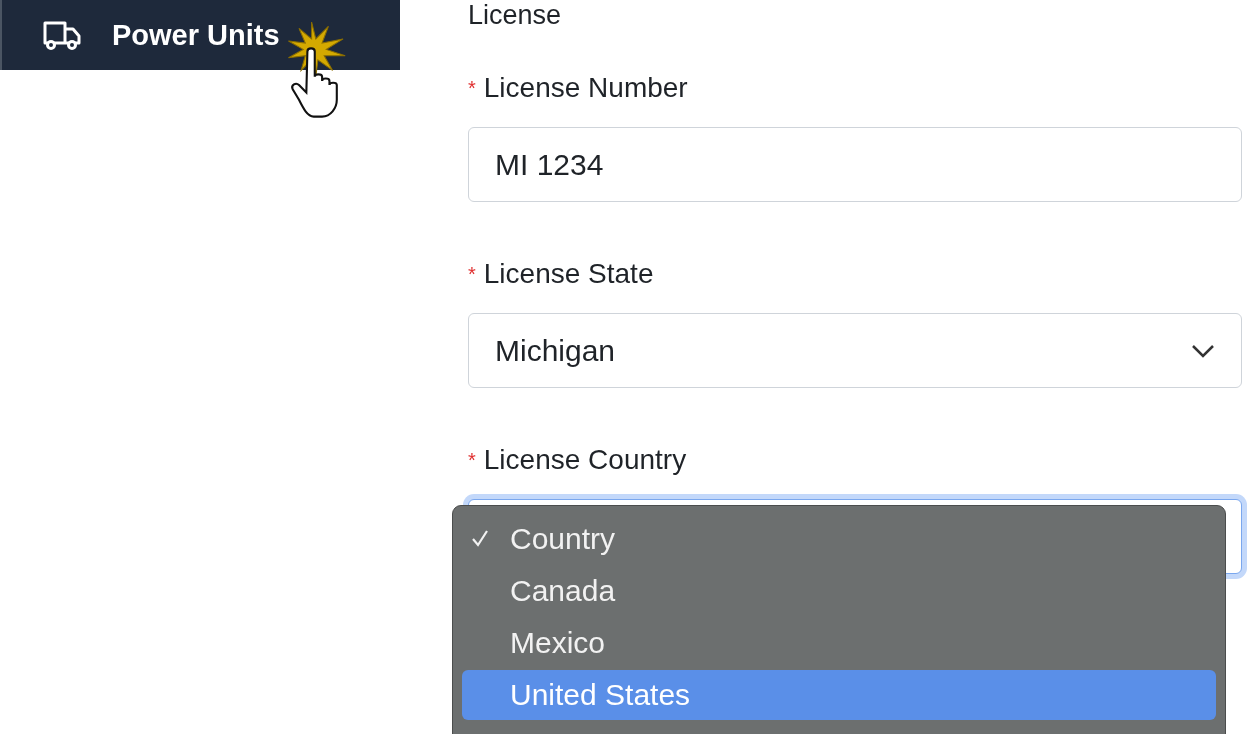 The width and height of the screenshot is (1250, 734). Describe the element at coordinates (839, 539) in the screenshot. I see `dropdown-option: Country` at that location.